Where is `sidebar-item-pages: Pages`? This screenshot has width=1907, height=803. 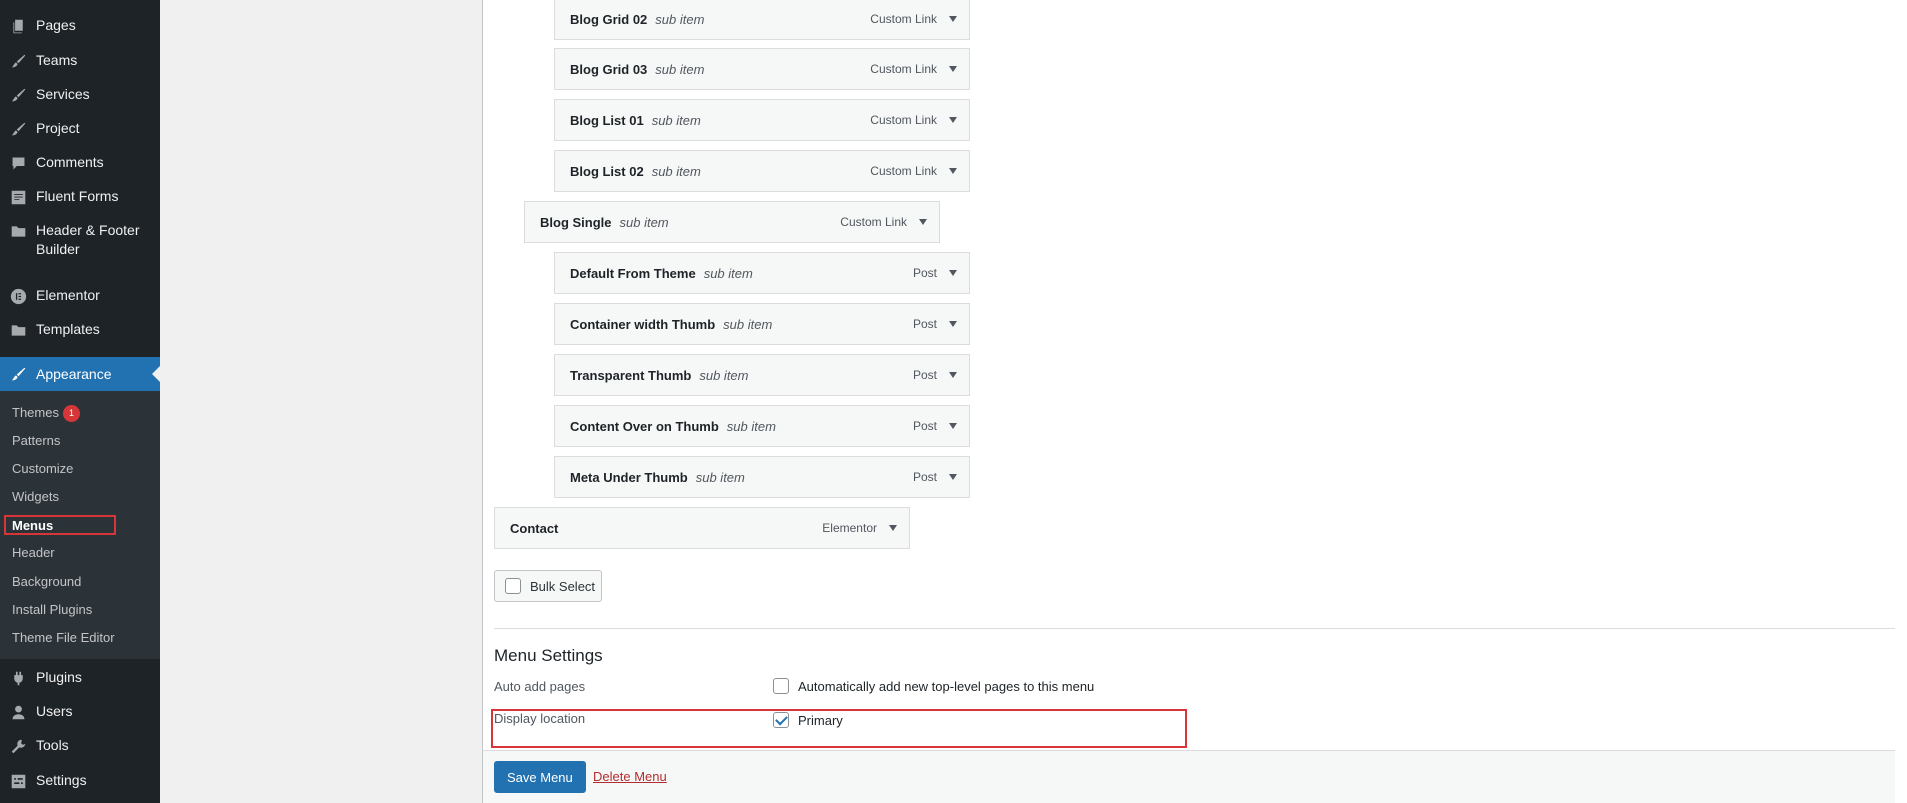
sidebar-item-pages: Pages is located at coordinates (80, 25).